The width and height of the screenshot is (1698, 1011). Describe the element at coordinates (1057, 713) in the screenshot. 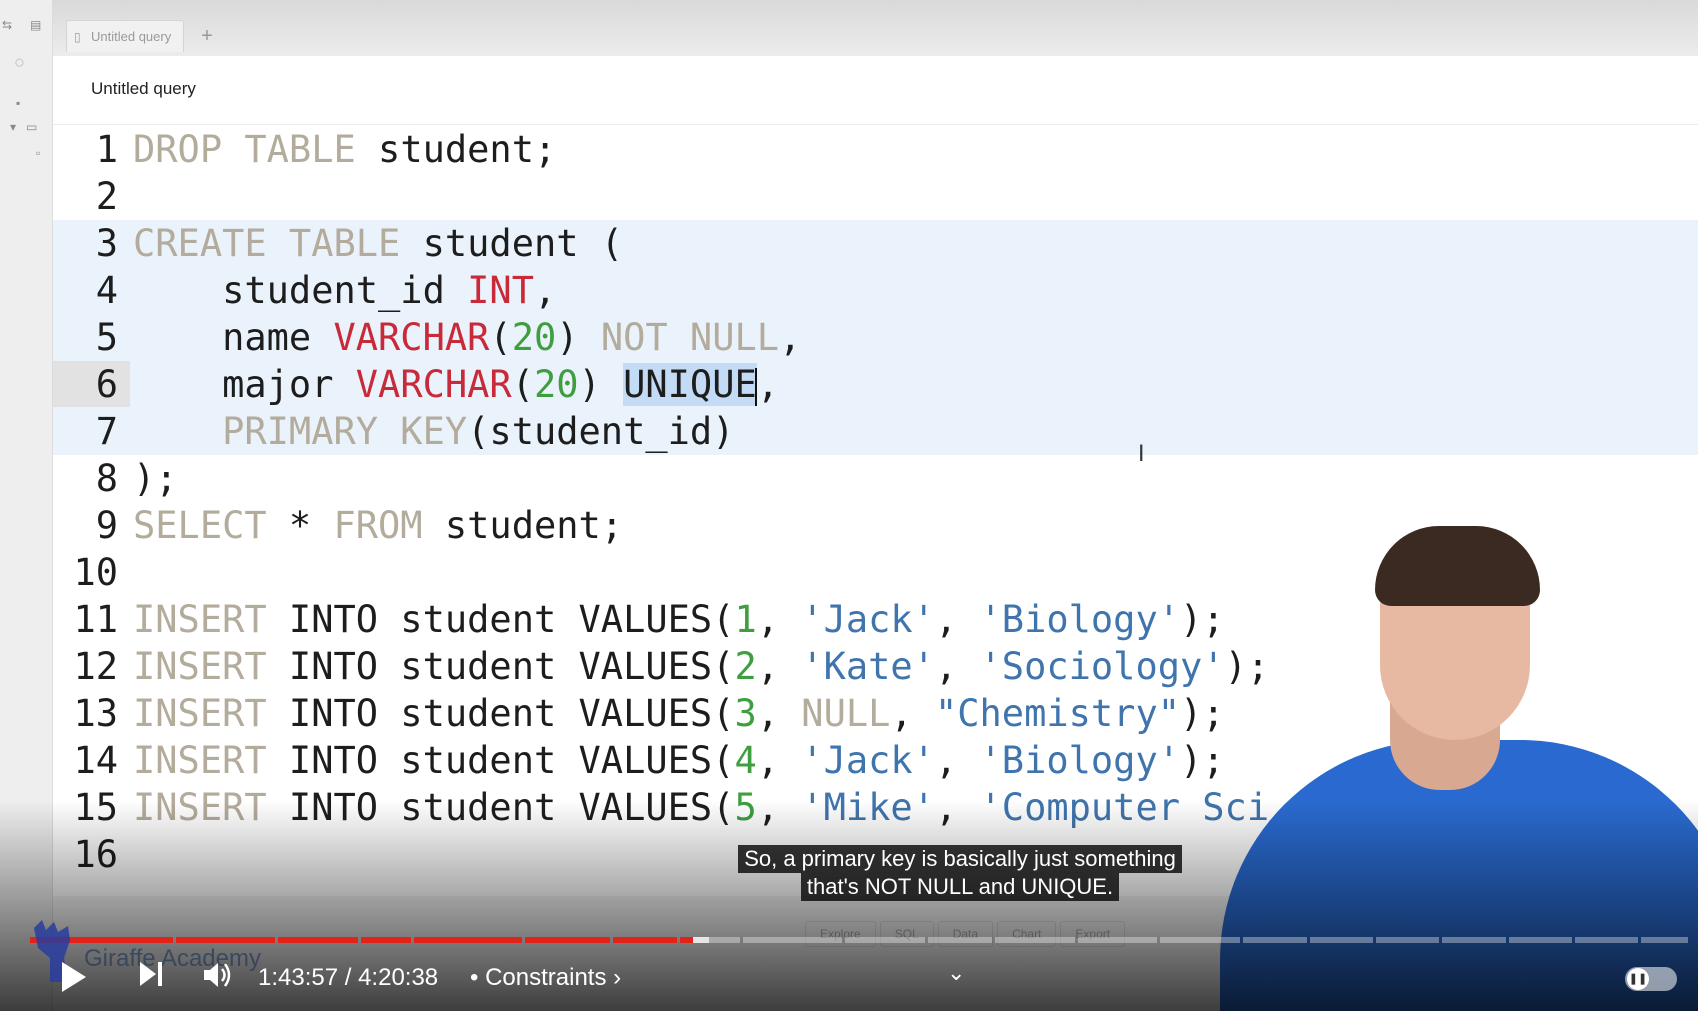

I see `sql-string: "Chemistry"` at that location.